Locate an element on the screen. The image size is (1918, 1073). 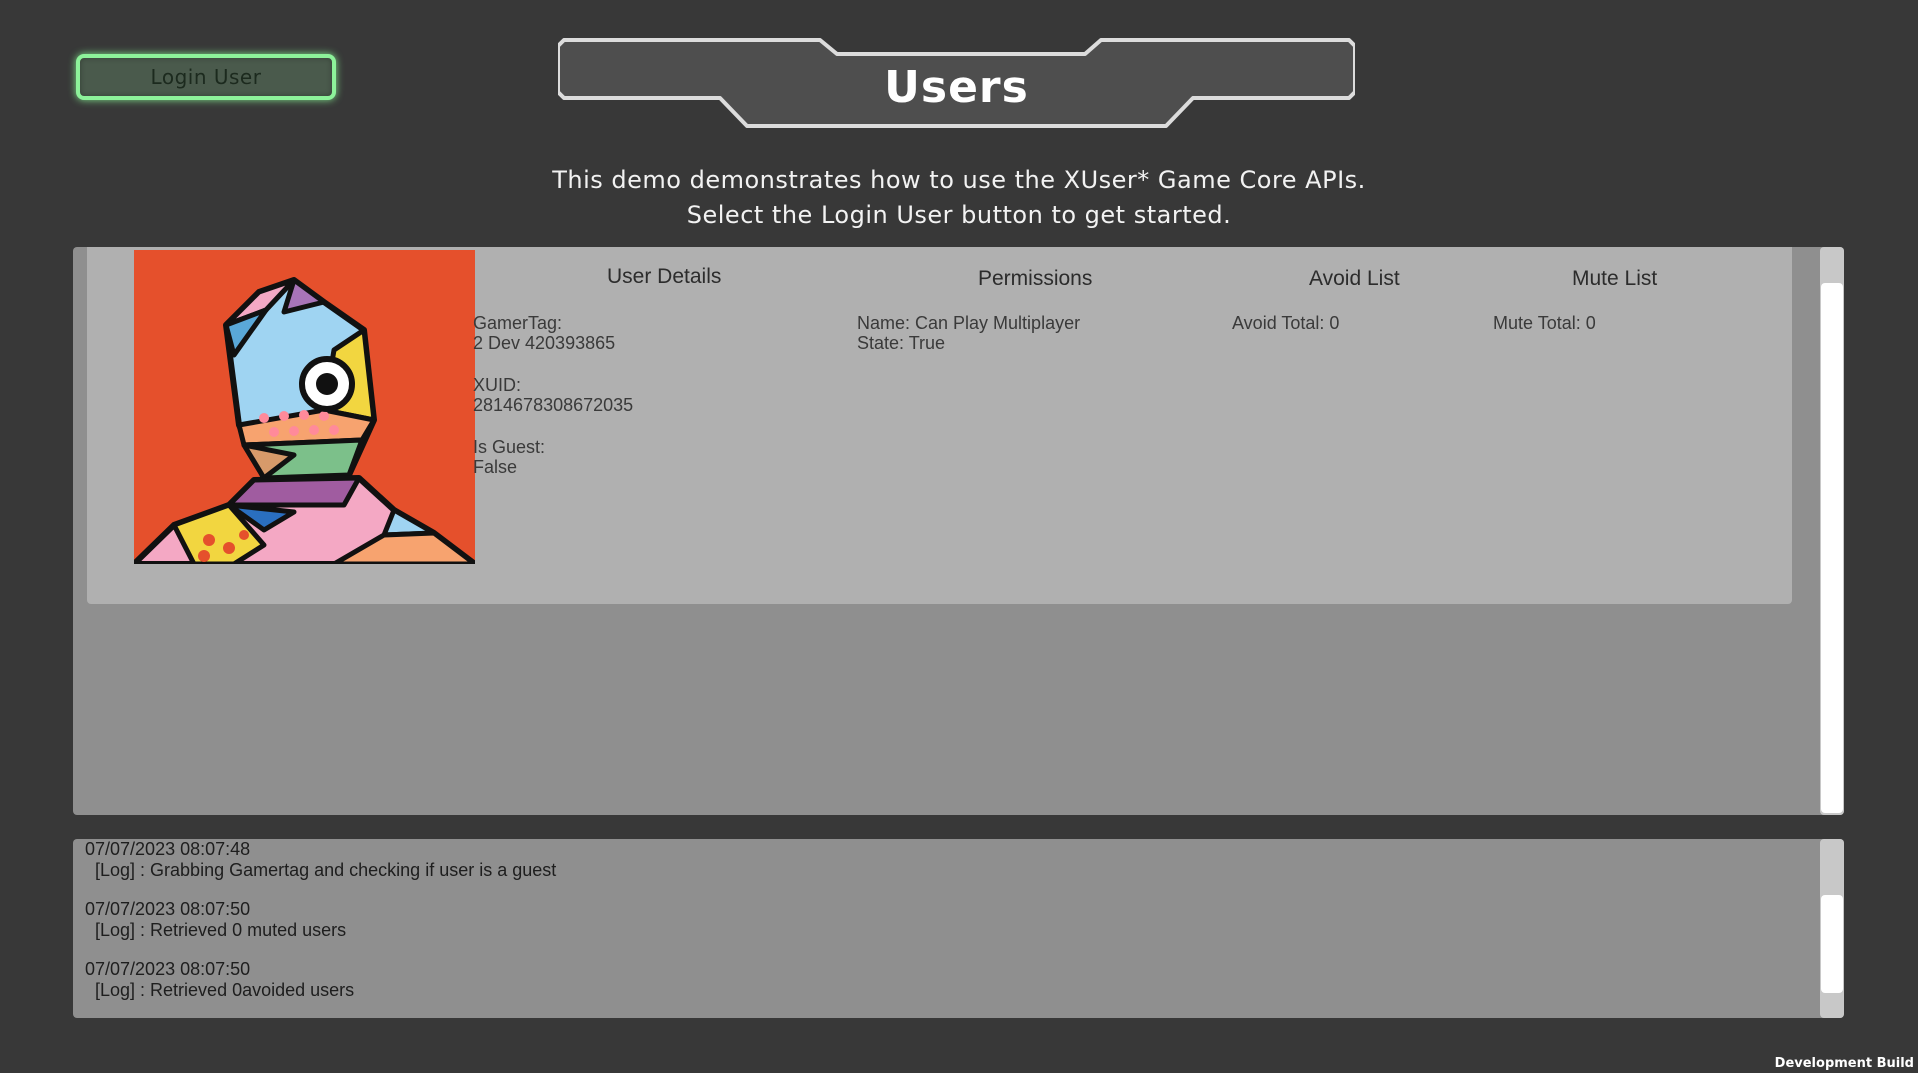
user-details-title: User Details is located at coordinates (664, 276).